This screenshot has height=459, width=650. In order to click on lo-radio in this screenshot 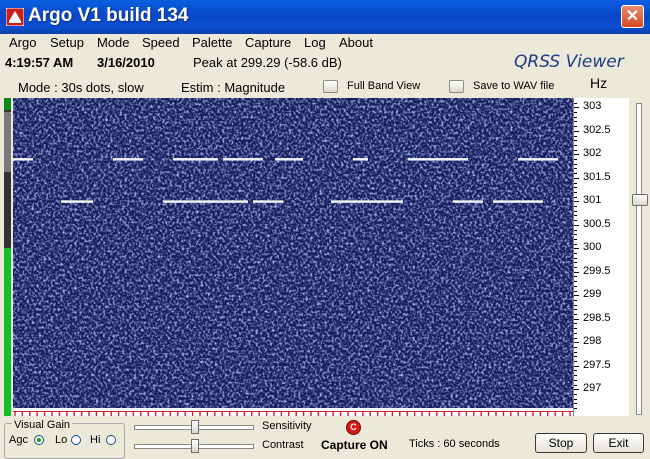, I will do `click(76, 440)`.